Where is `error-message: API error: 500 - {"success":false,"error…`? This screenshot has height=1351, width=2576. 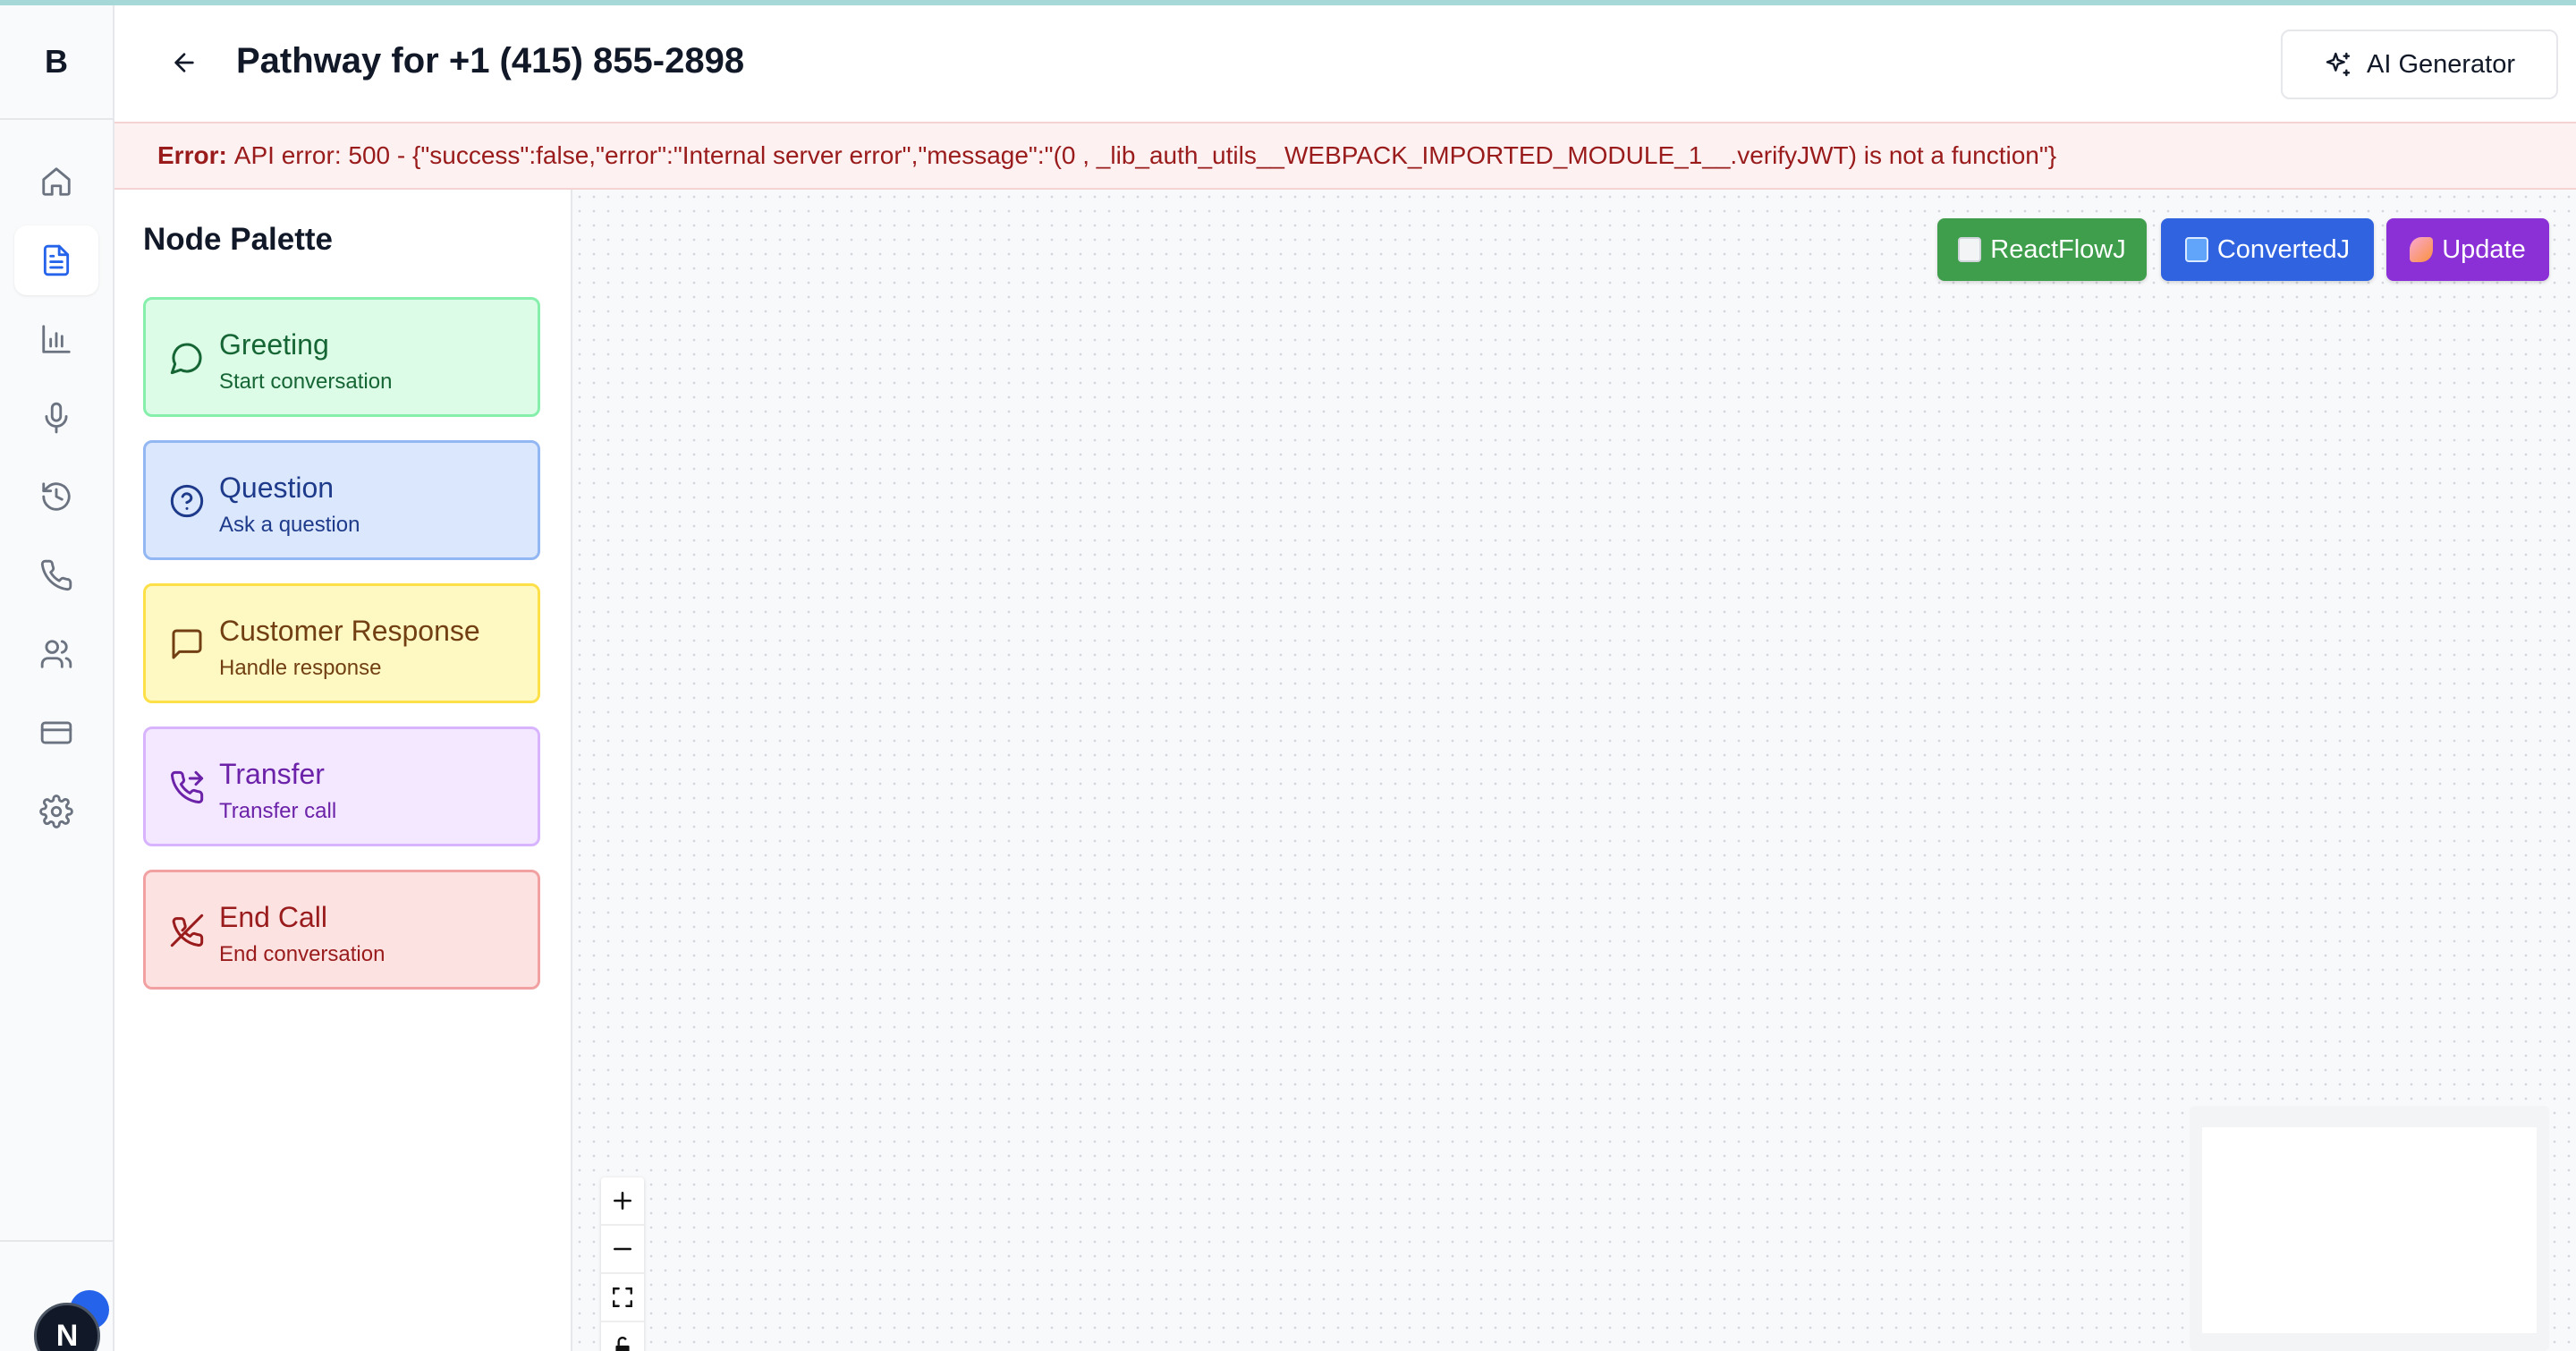
error-message: API error: 500 - {"success":false,"error… is located at coordinates (1145, 155).